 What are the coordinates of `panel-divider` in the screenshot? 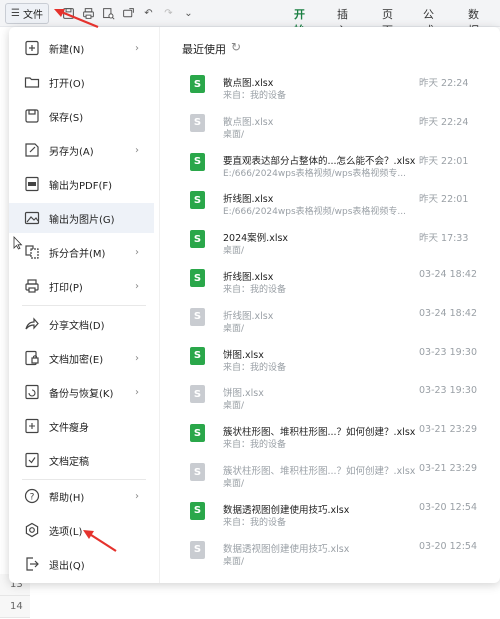 It's located at (159, 305).